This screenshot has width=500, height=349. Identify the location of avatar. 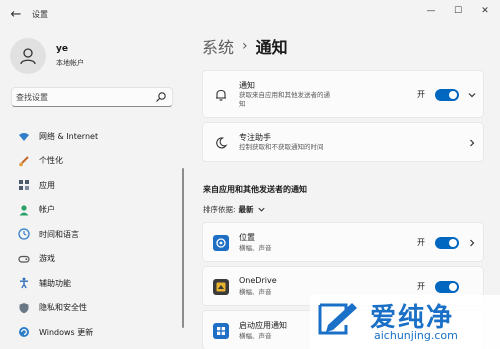
(28, 56).